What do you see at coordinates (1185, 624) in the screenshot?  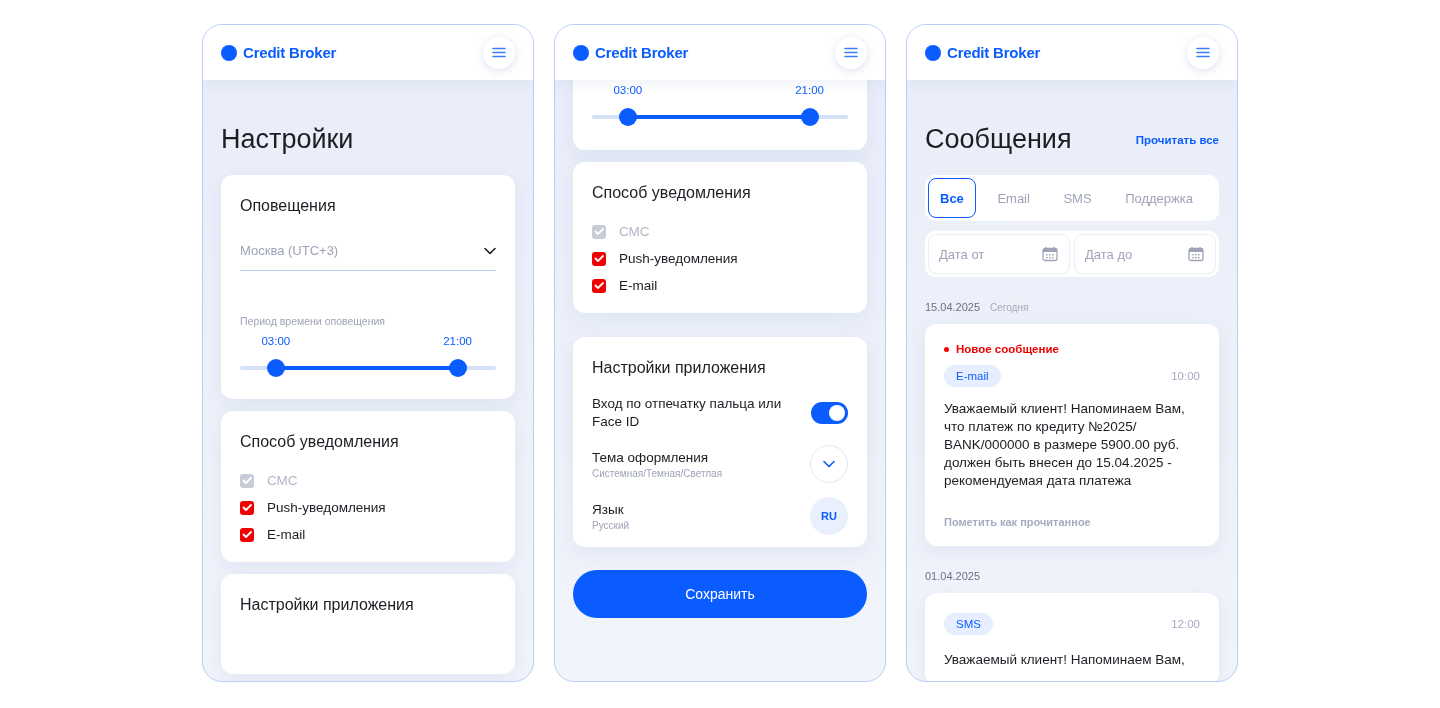 I see `message-time: 12:00` at bounding box center [1185, 624].